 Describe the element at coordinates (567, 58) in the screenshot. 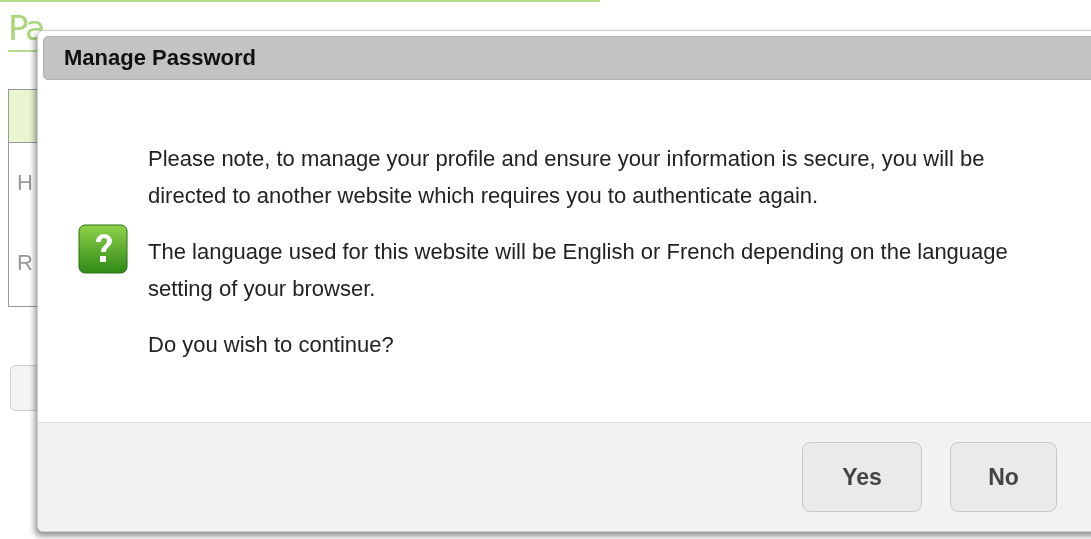

I see `dialog-title: Manage Password` at that location.